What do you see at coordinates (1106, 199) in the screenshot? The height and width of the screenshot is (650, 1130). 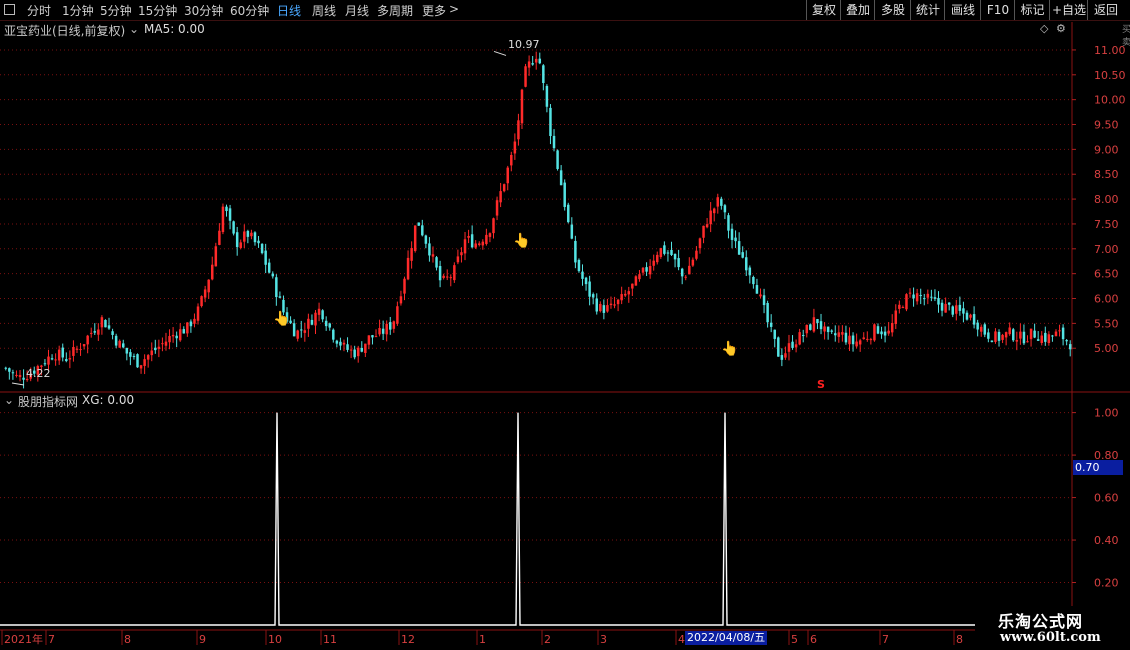 I see `price-tick-label: 8.00` at bounding box center [1106, 199].